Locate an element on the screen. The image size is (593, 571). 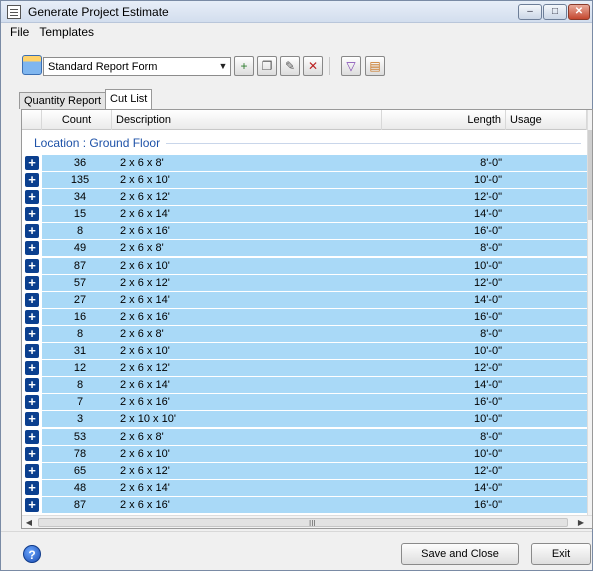
report-tabs: Quantity Report Cut List is located at coordinates (86, 99).